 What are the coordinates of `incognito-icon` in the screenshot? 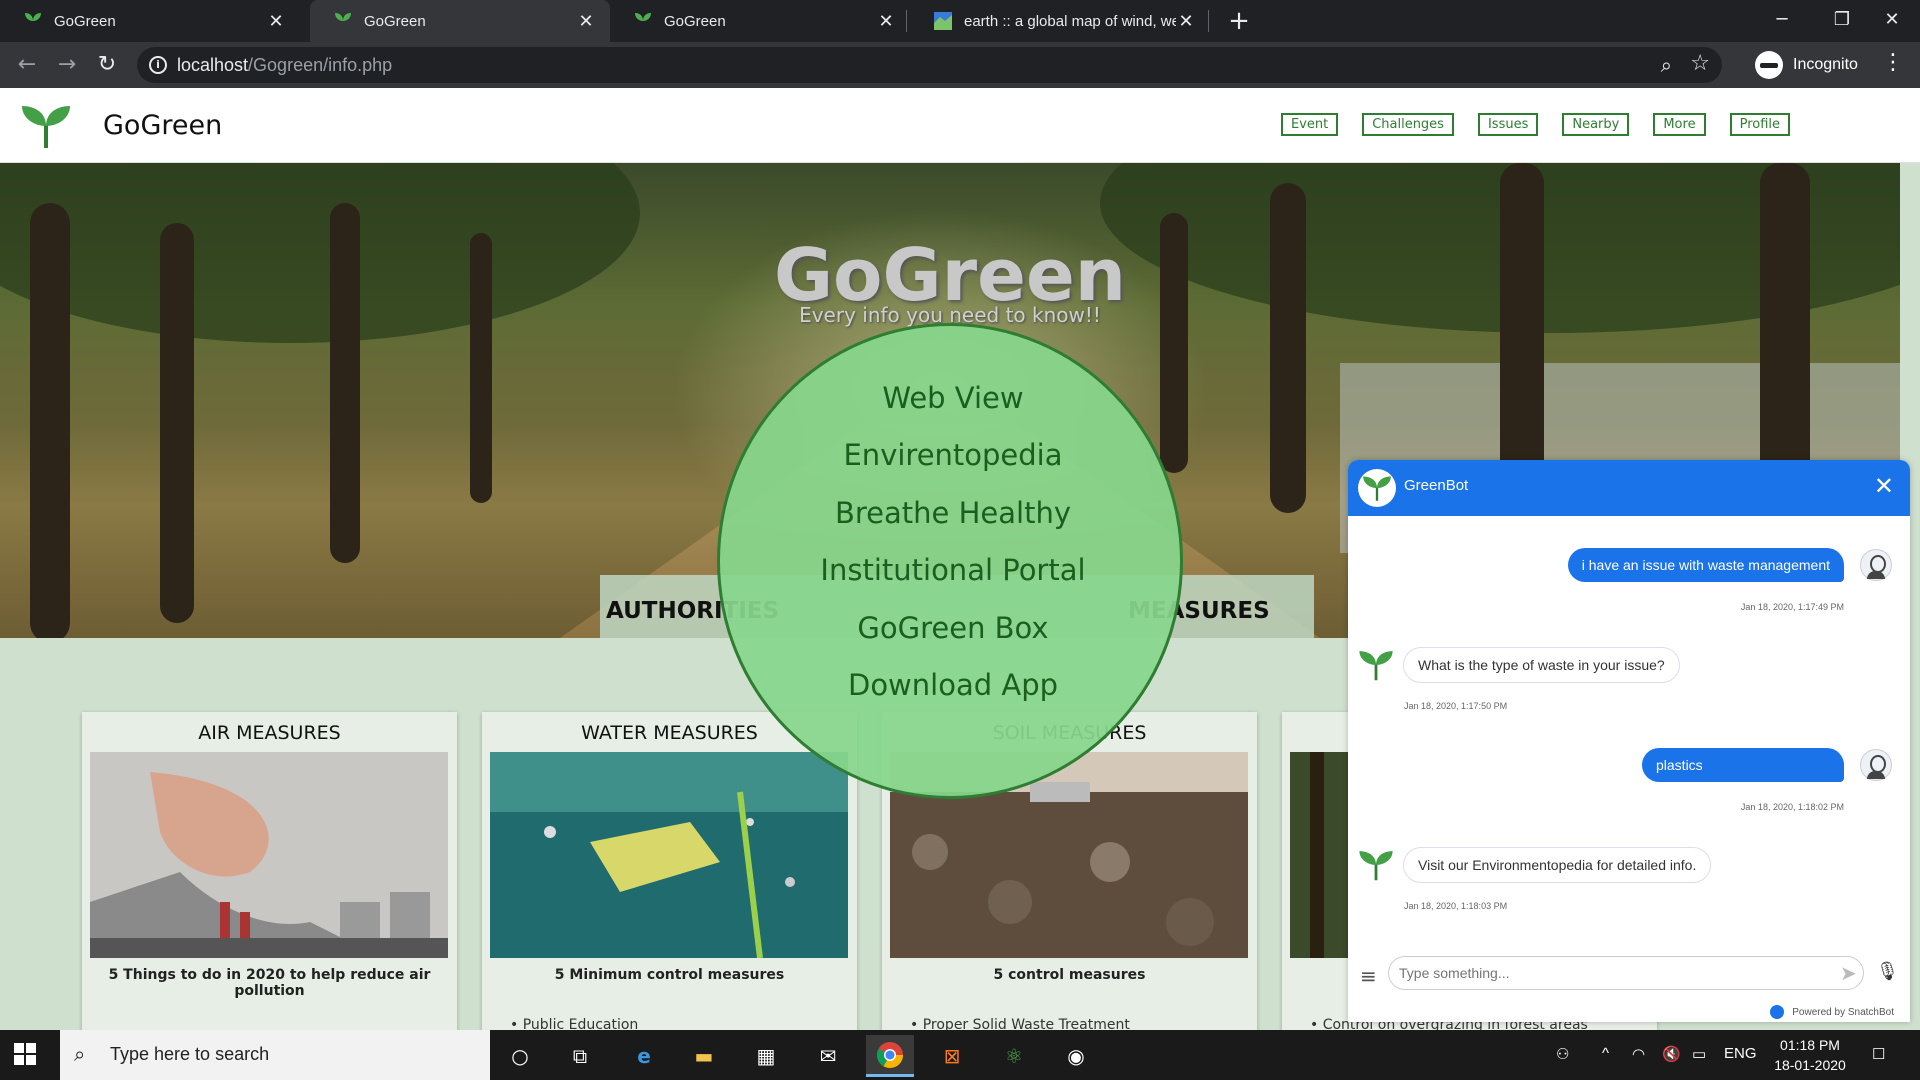 It's located at (1769, 65).